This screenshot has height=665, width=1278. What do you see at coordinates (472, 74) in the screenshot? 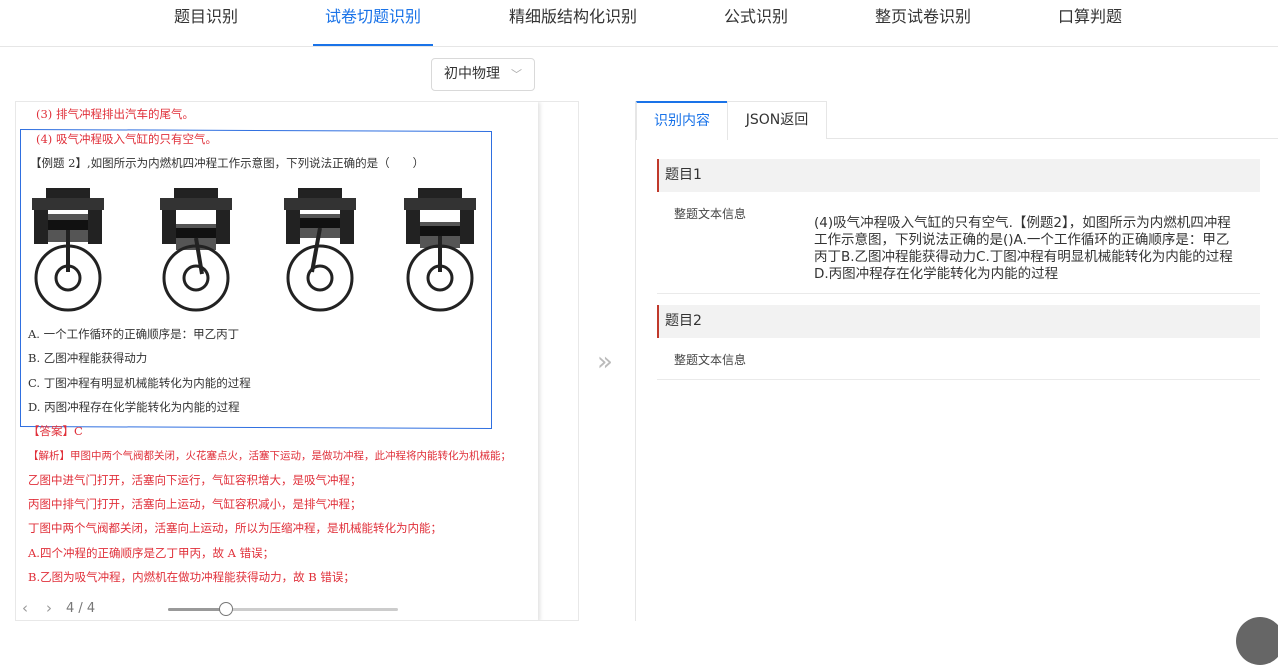
I see `subject-select-value: 初中物理` at bounding box center [472, 74].